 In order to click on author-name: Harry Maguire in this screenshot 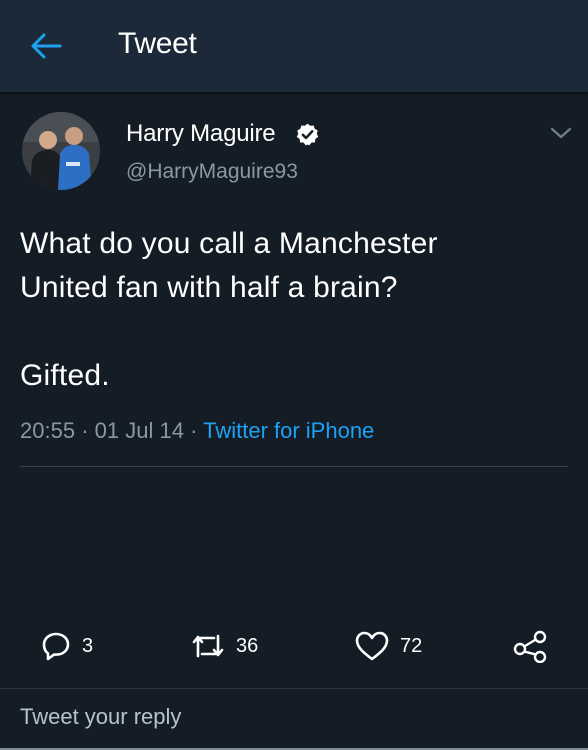, I will do `click(201, 134)`.